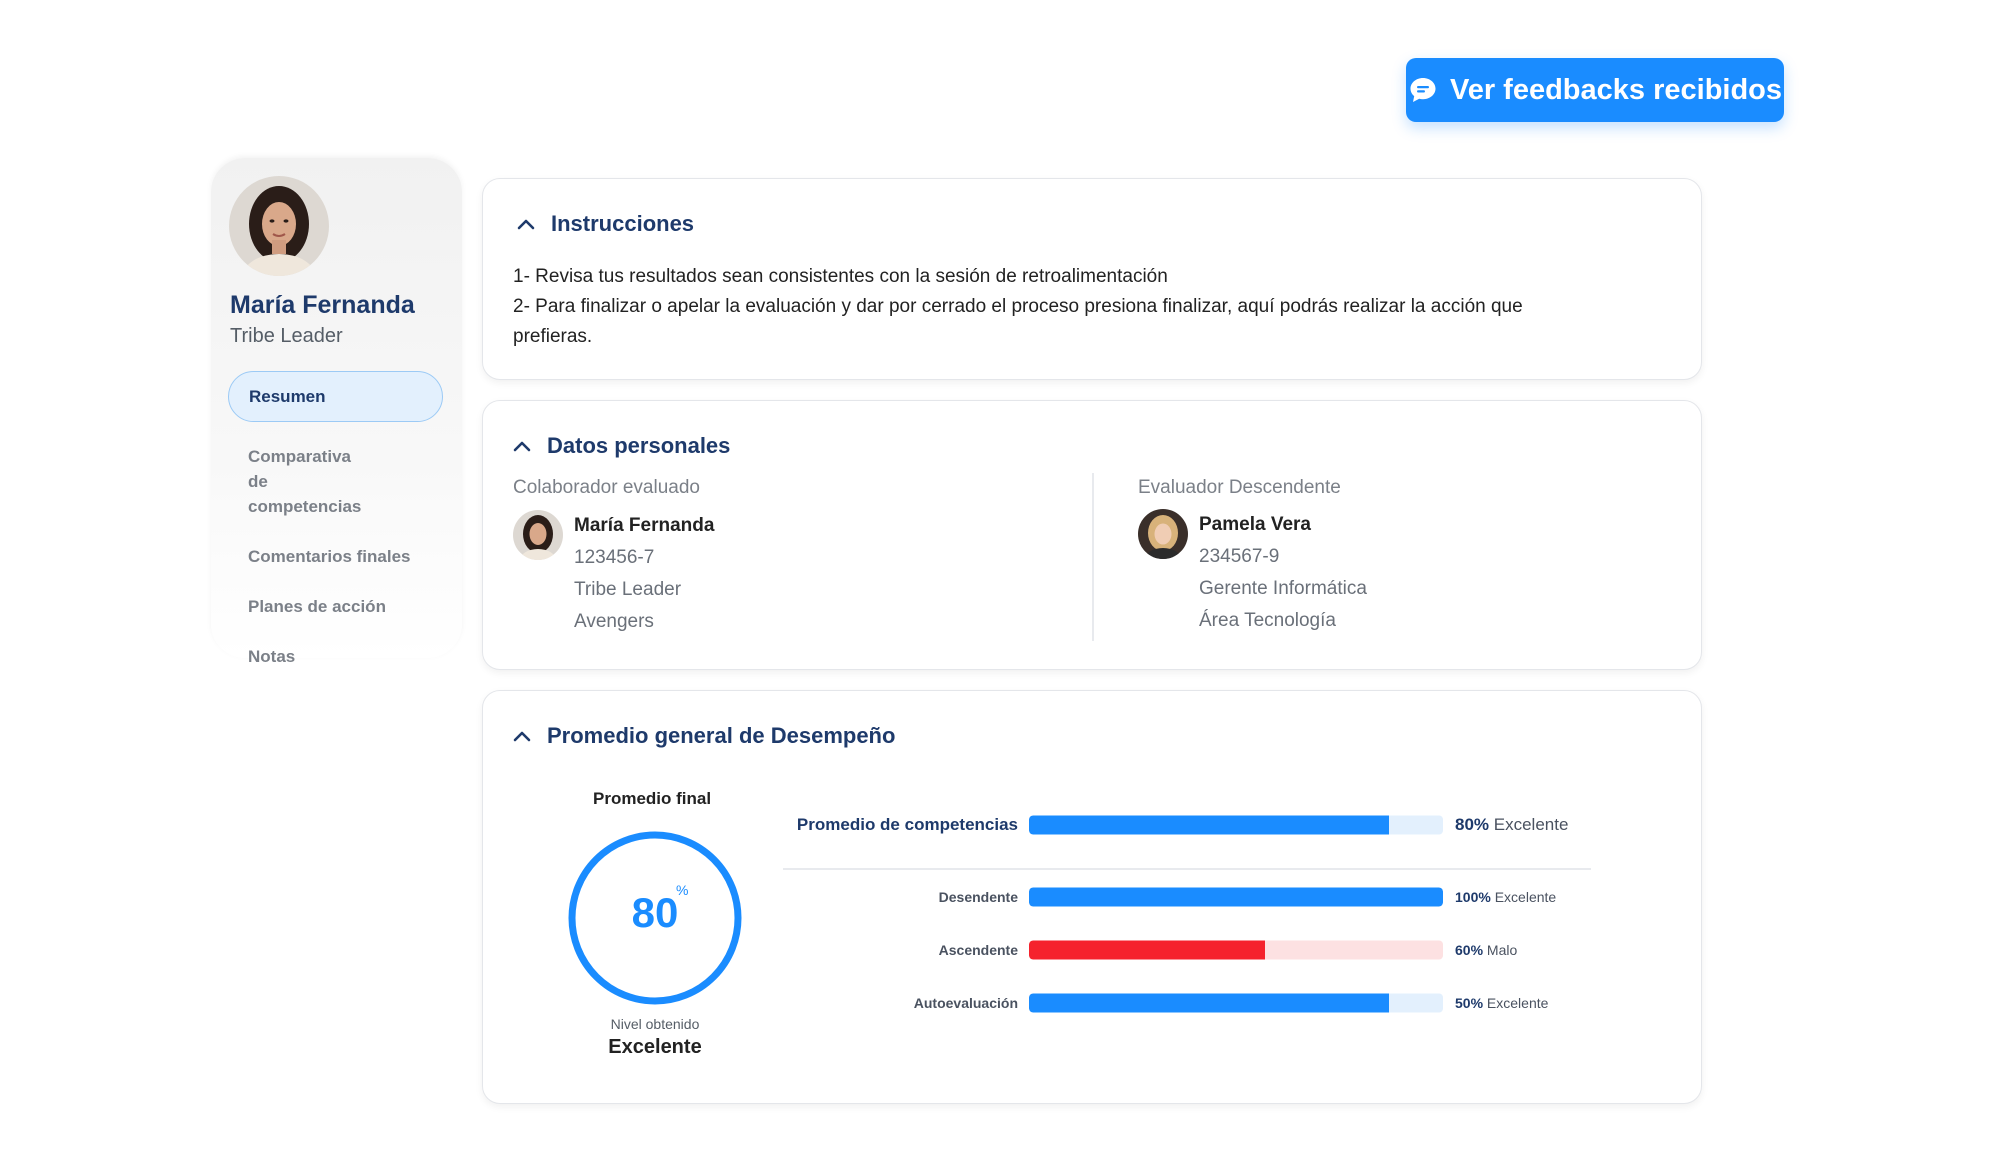 The image size is (2000, 1167). Describe the element at coordinates (1472, 824) in the screenshot. I see `bar-percent: 80%` at that location.